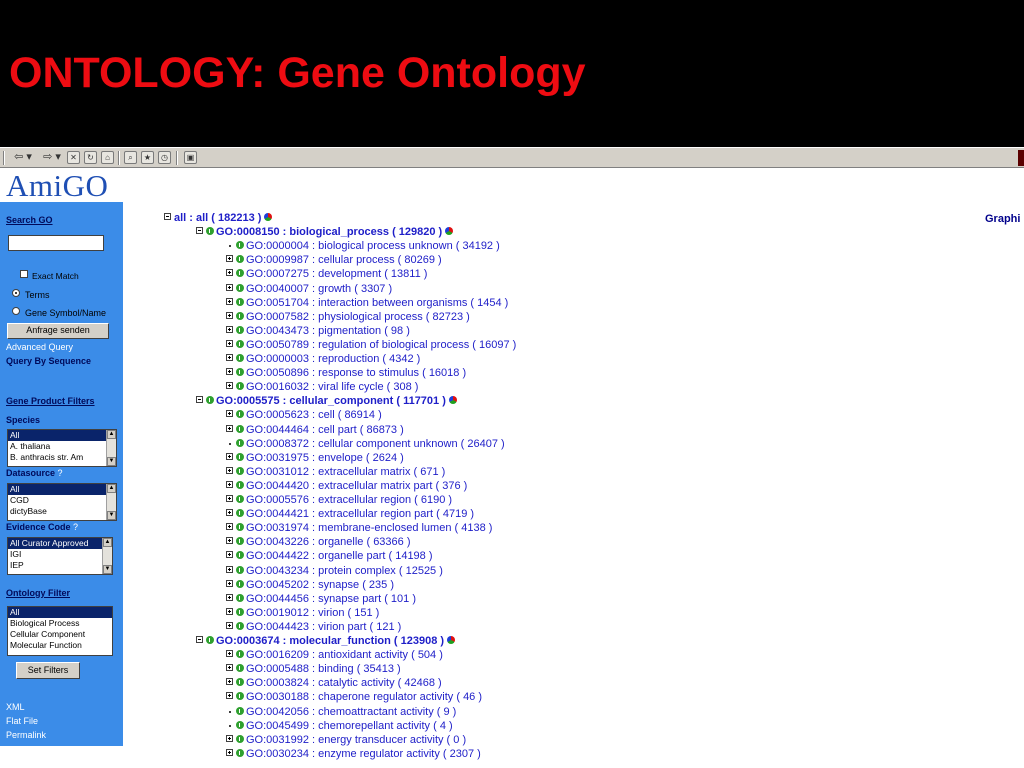 The height and width of the screenshot is (768, 1024). I want to click on terms-radio, so click(16, 293).